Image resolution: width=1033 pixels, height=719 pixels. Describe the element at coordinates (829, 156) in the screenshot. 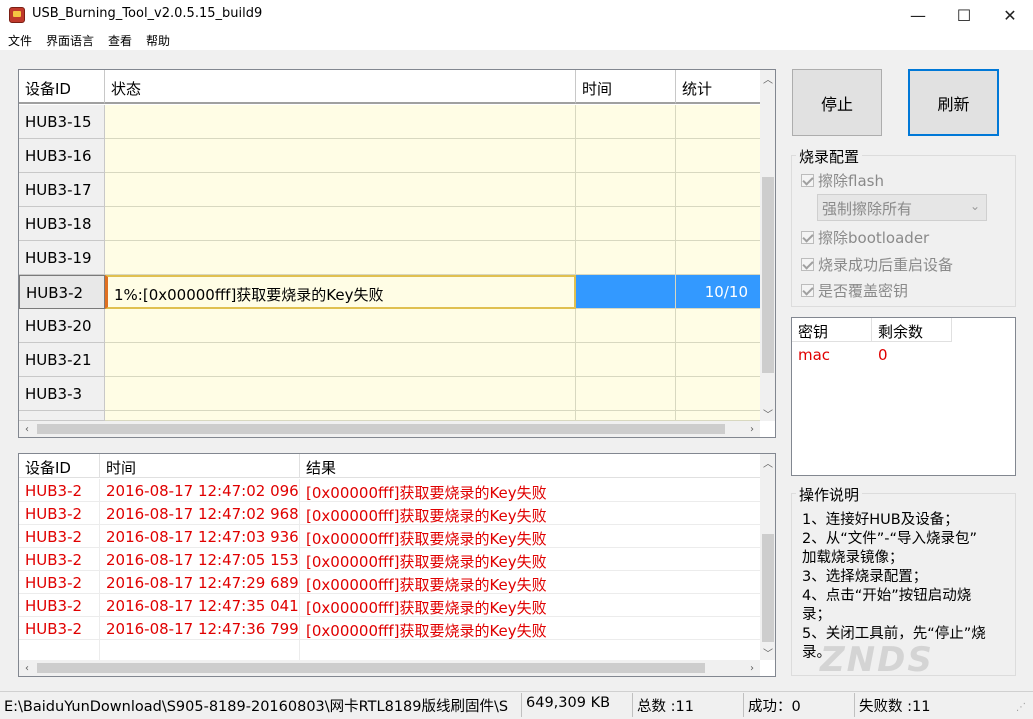

I see `burn-config-title: 烧录配置` at that location.